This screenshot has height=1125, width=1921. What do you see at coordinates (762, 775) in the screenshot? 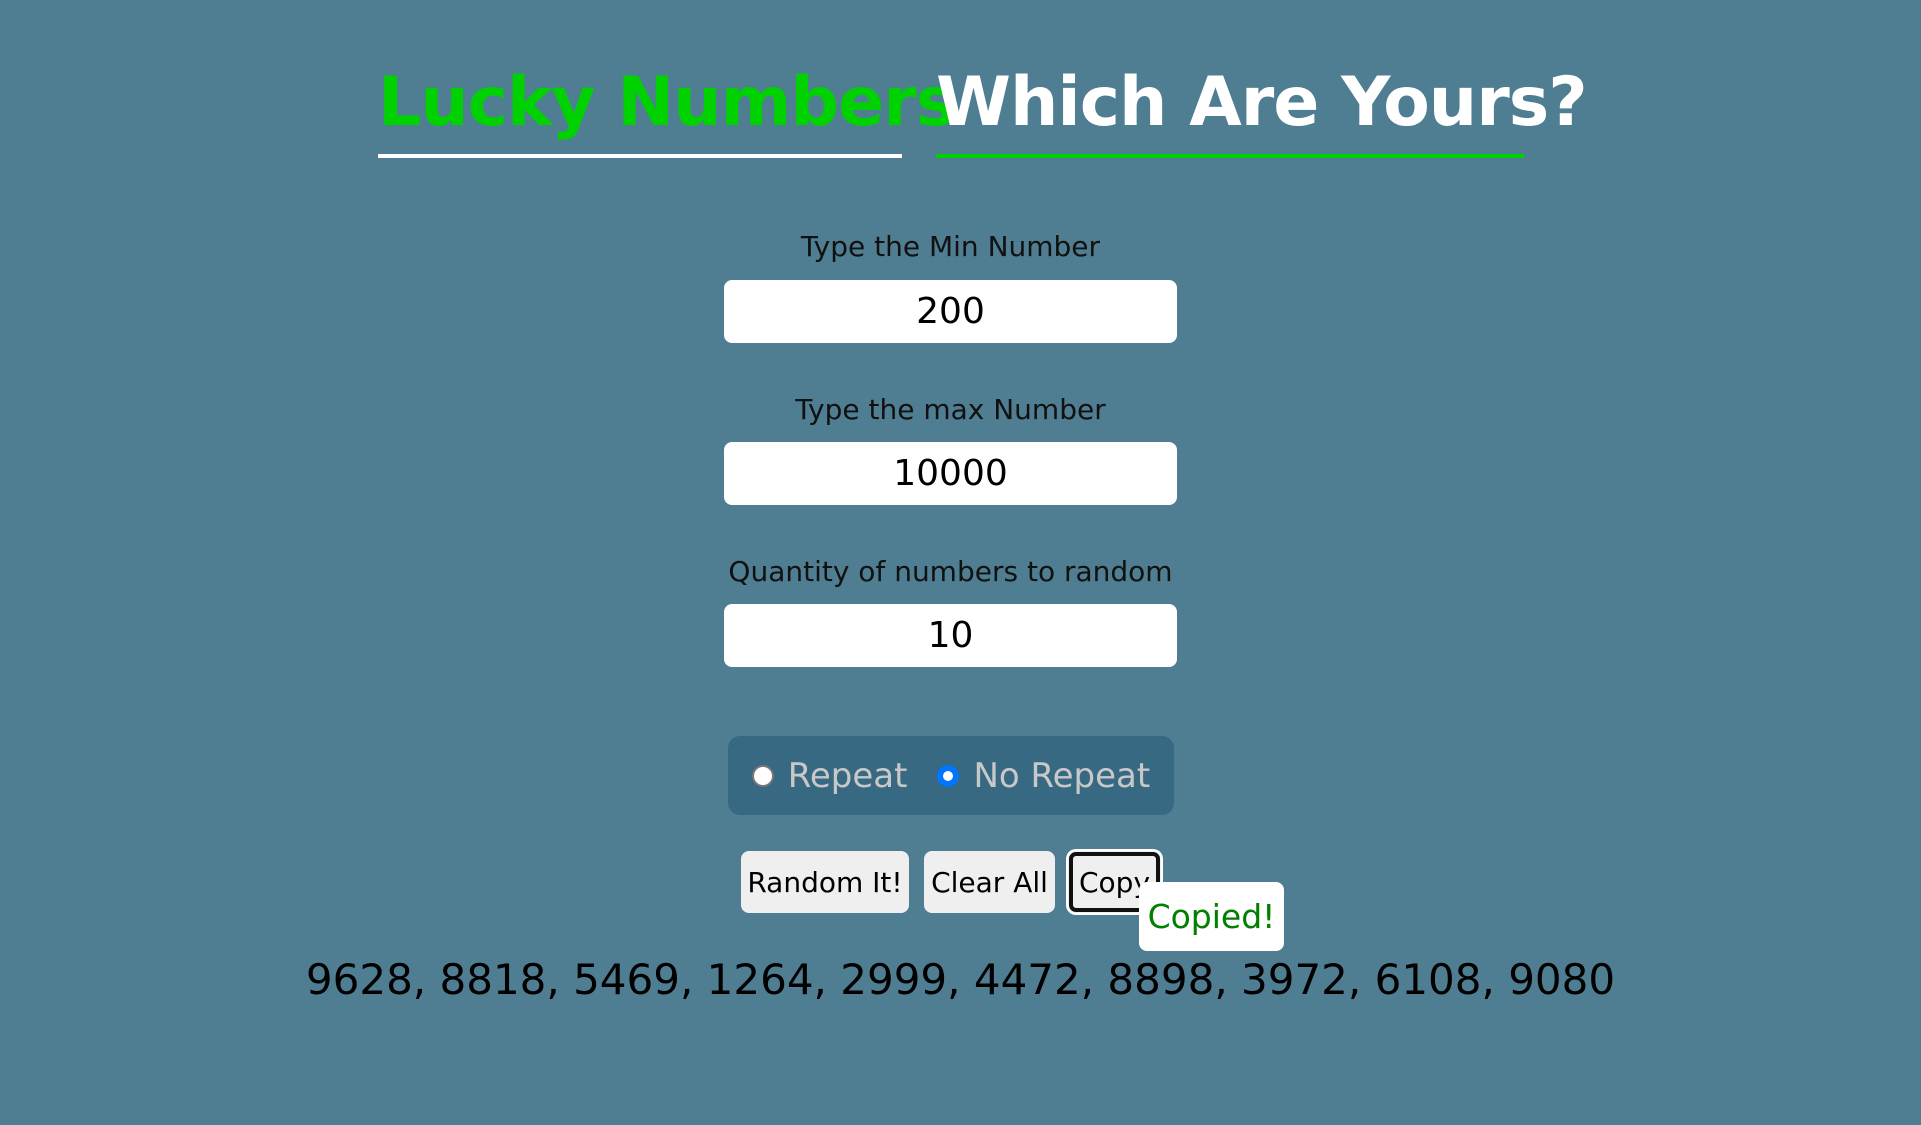
I see `radio-repeat-circle` at bounding box center [762, 775].